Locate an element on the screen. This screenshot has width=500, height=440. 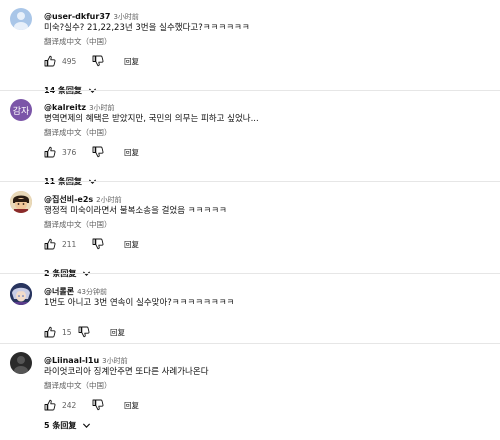
comment-actions: 211 回复 is located at coordinates (91, 244).